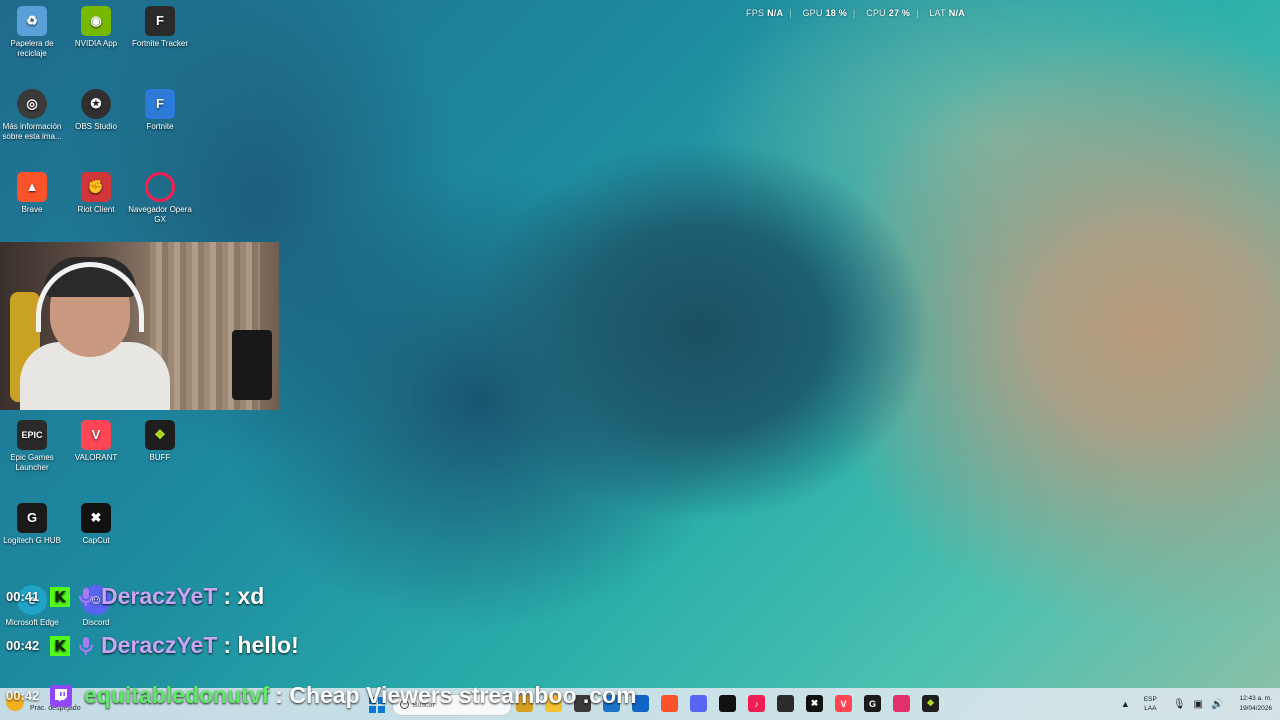 Image resolution: width=1280 pixels, height=720 pixels. I want to click on fps-label: FPS, so click(755, 13).